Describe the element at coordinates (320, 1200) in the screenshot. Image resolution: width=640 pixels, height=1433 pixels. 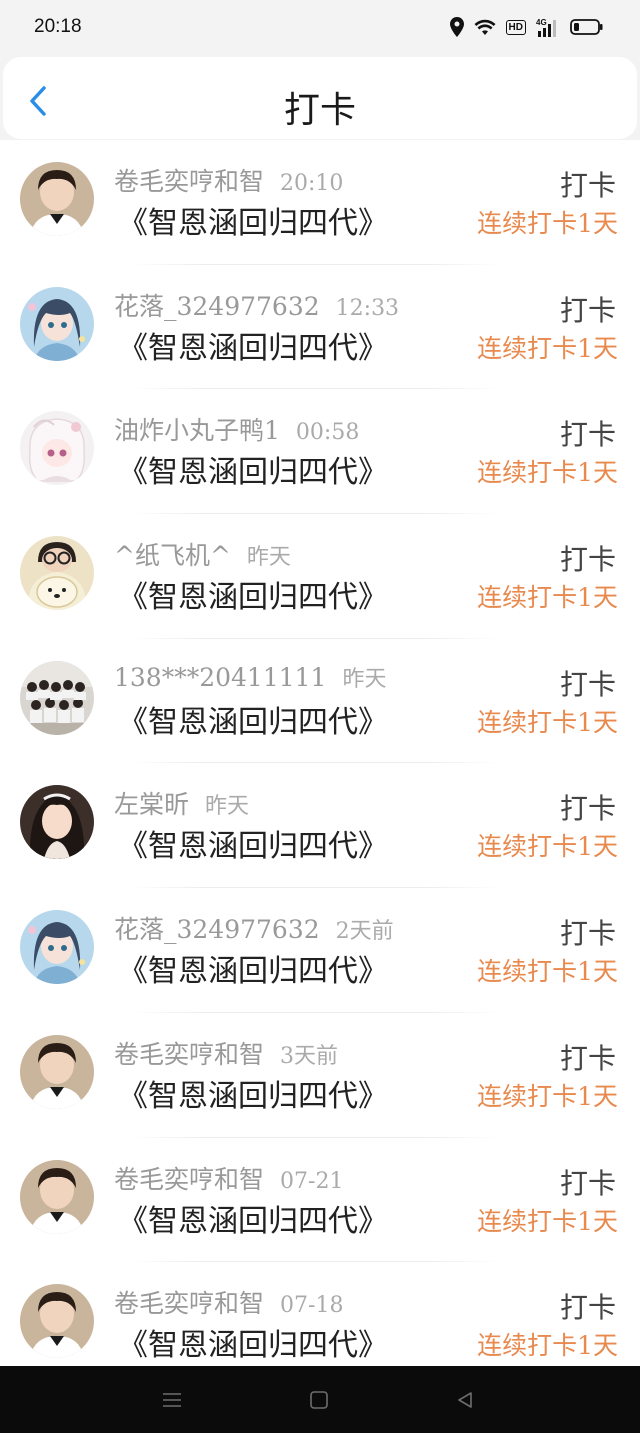
I see `list-item: 卷毛奕哼和智 07-21 《智恩涵回归四代》 打卡 连续打卡1天` at that location.